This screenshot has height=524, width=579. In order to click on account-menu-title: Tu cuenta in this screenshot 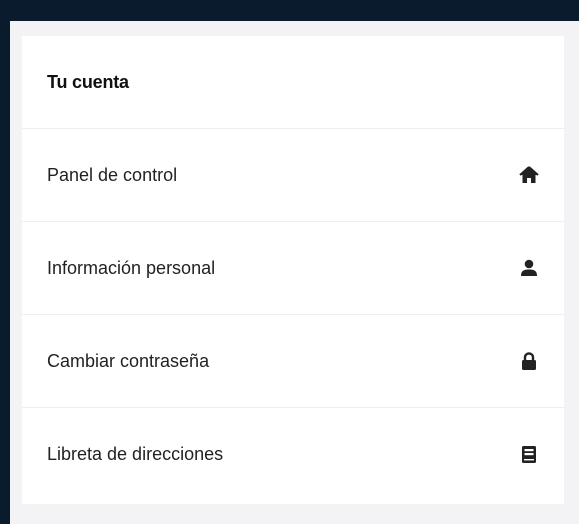, I will do `click(88, 81)`.